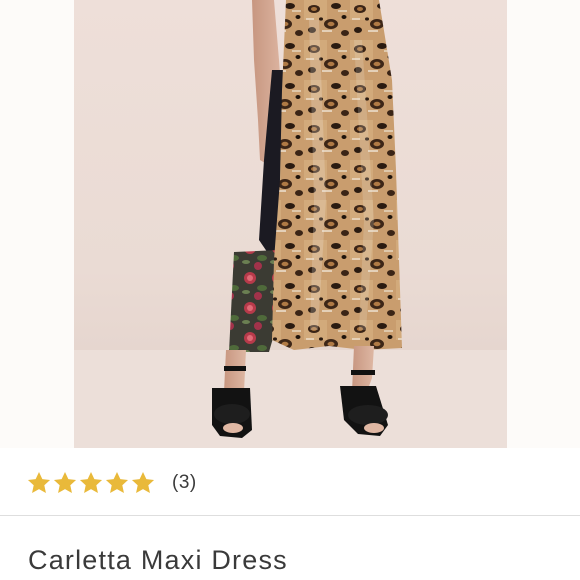  What do you see at coordinates (184, 483) in the screenshot?
I see `review-count: (3)` at bounding box center [184, 483].